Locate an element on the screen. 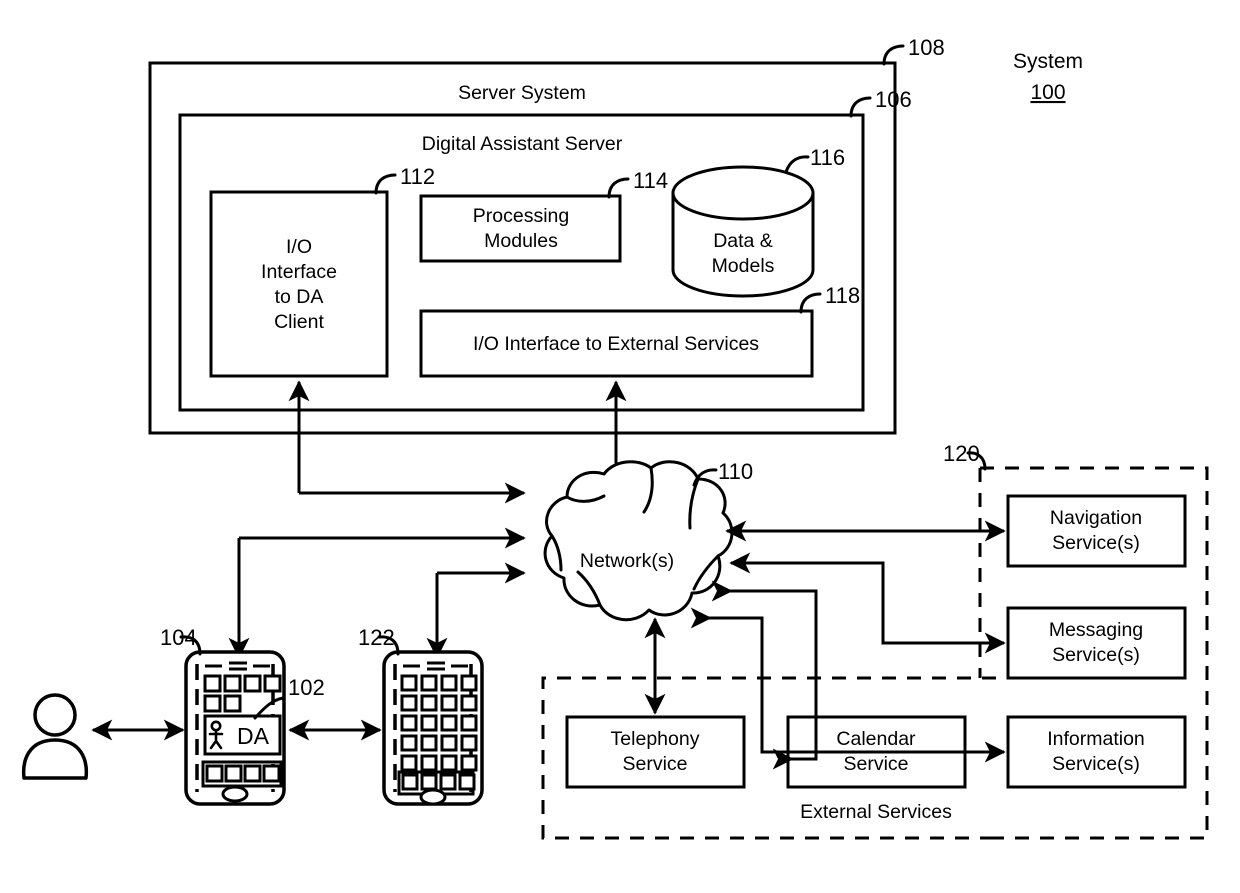 The image size is (1240, 893). ref-106: 106 is located at coordinates (893, 99).